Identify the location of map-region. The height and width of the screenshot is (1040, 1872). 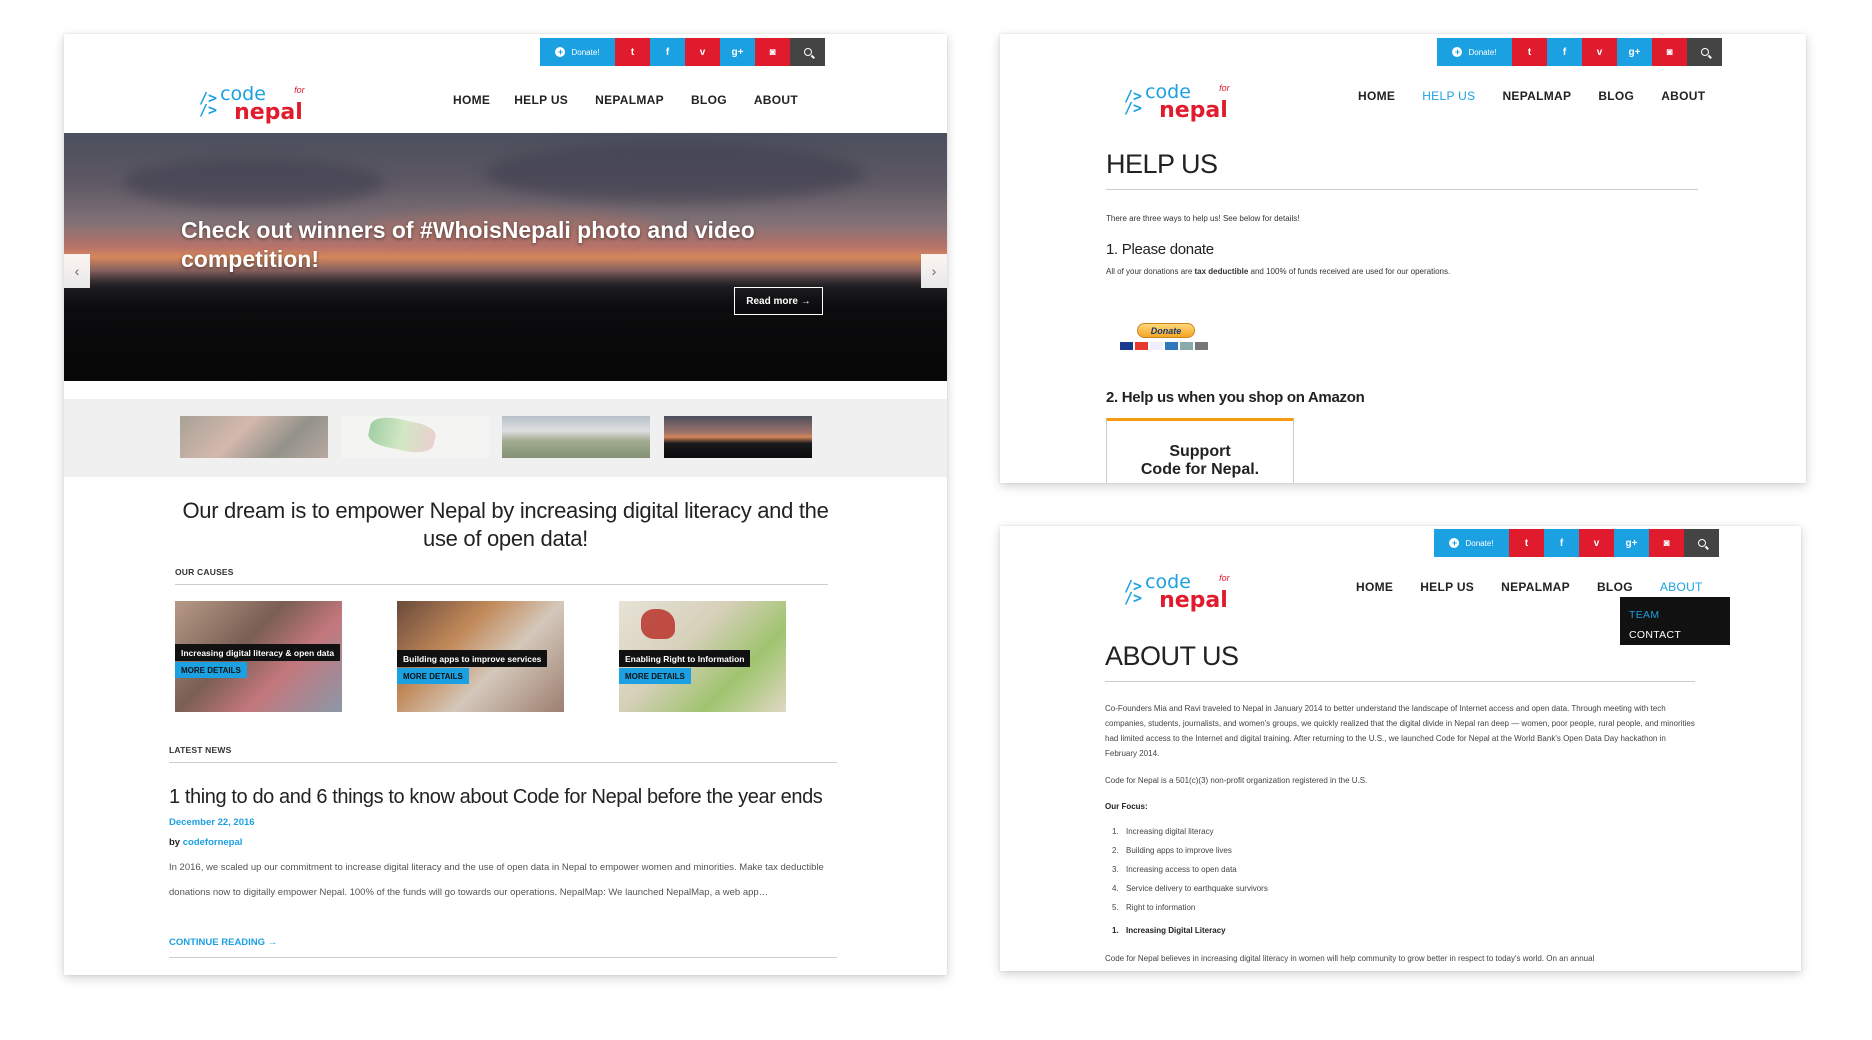
(658, 624).